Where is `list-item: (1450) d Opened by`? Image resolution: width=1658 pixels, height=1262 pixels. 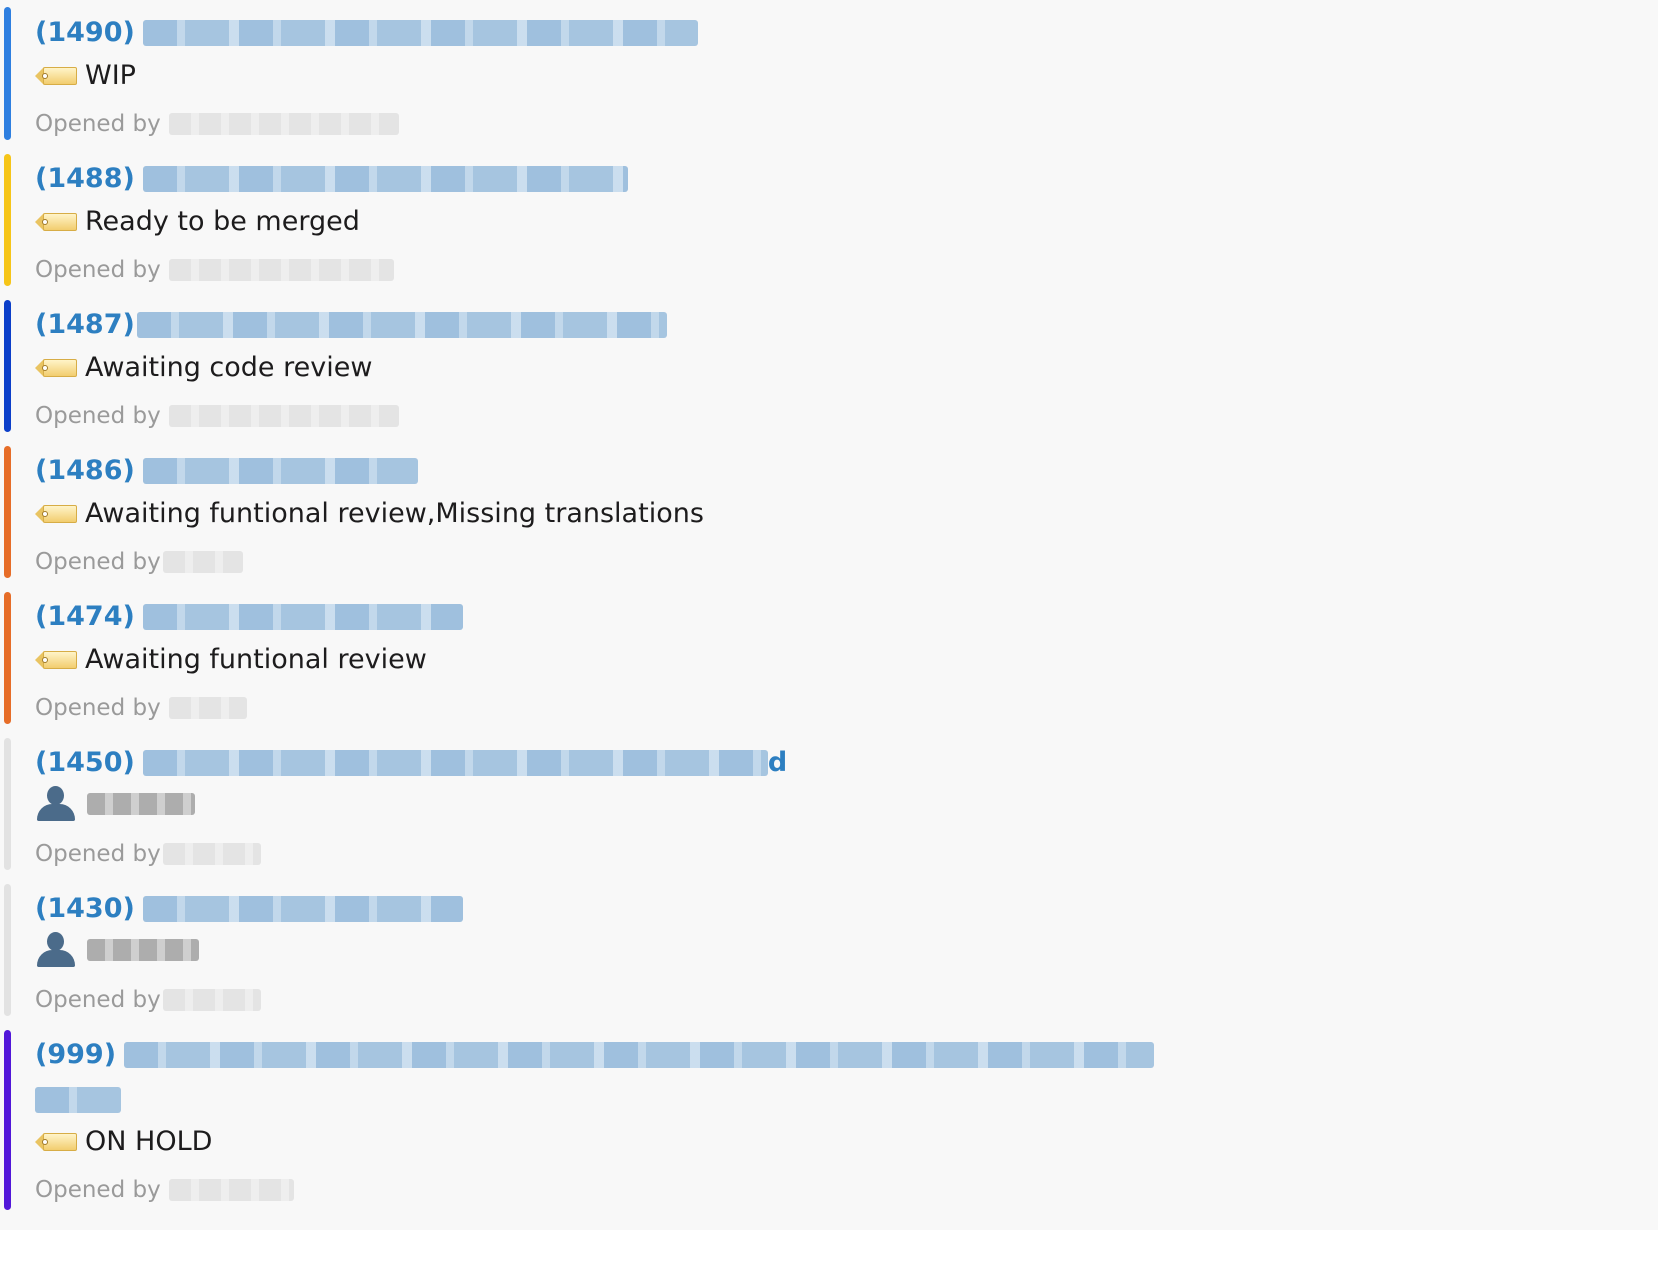 list-item: (1450) d Opened by is located at coordinates (600, 800).